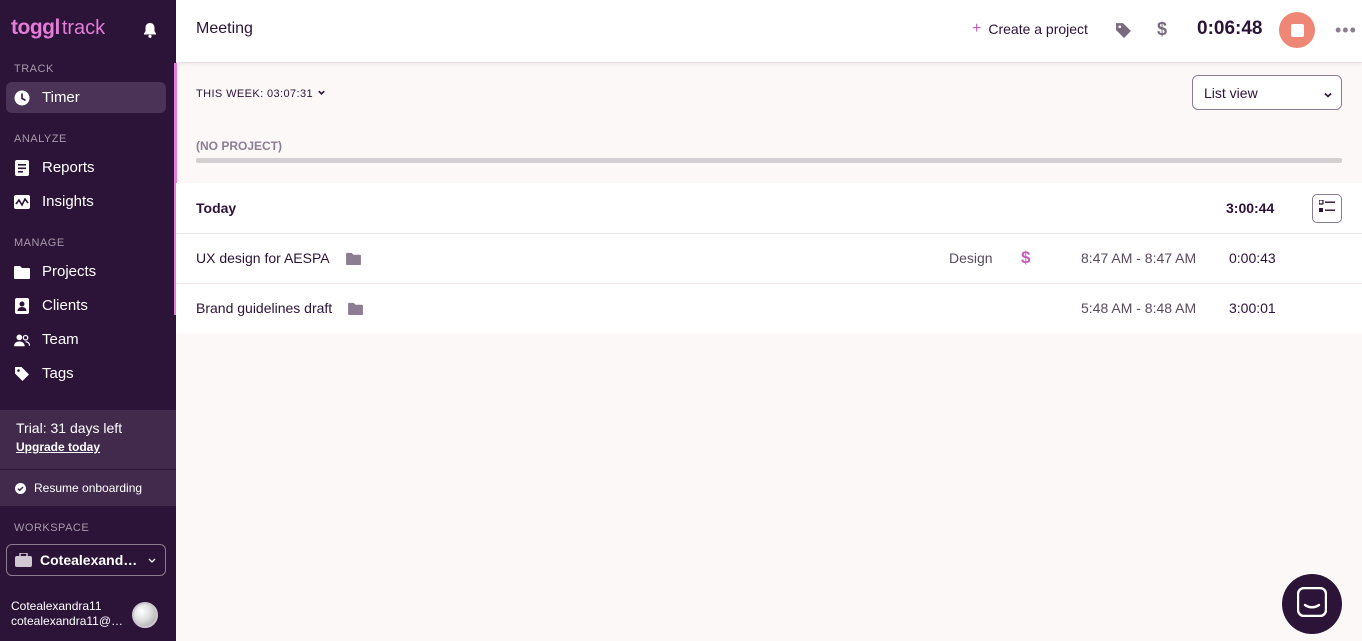 The width and height of the screenshot is (1362, 641). What do you see at coordinates (56, 606) in the screenshot?
I see `user-name: Cotealexandra11` at bounding box center [56, 606].